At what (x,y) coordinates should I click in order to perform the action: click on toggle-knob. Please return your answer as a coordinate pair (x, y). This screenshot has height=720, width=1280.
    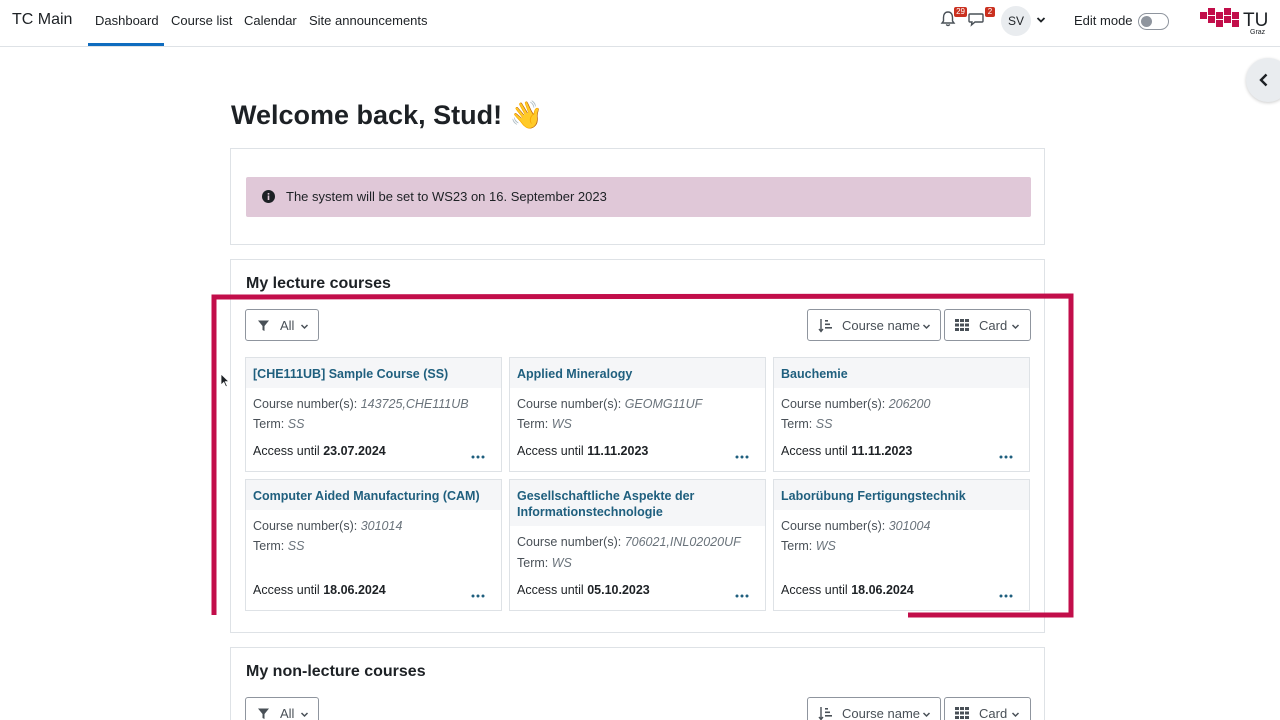
    Looking at the image, I should click on (1146, 21).